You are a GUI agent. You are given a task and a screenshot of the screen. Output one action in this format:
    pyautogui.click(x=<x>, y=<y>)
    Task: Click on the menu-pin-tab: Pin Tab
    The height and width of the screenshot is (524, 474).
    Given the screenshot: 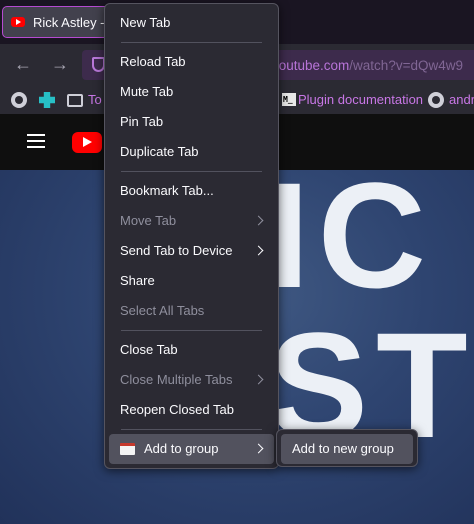 What is the action you would take?
    pyautogui.click(x=191, y=122)
    